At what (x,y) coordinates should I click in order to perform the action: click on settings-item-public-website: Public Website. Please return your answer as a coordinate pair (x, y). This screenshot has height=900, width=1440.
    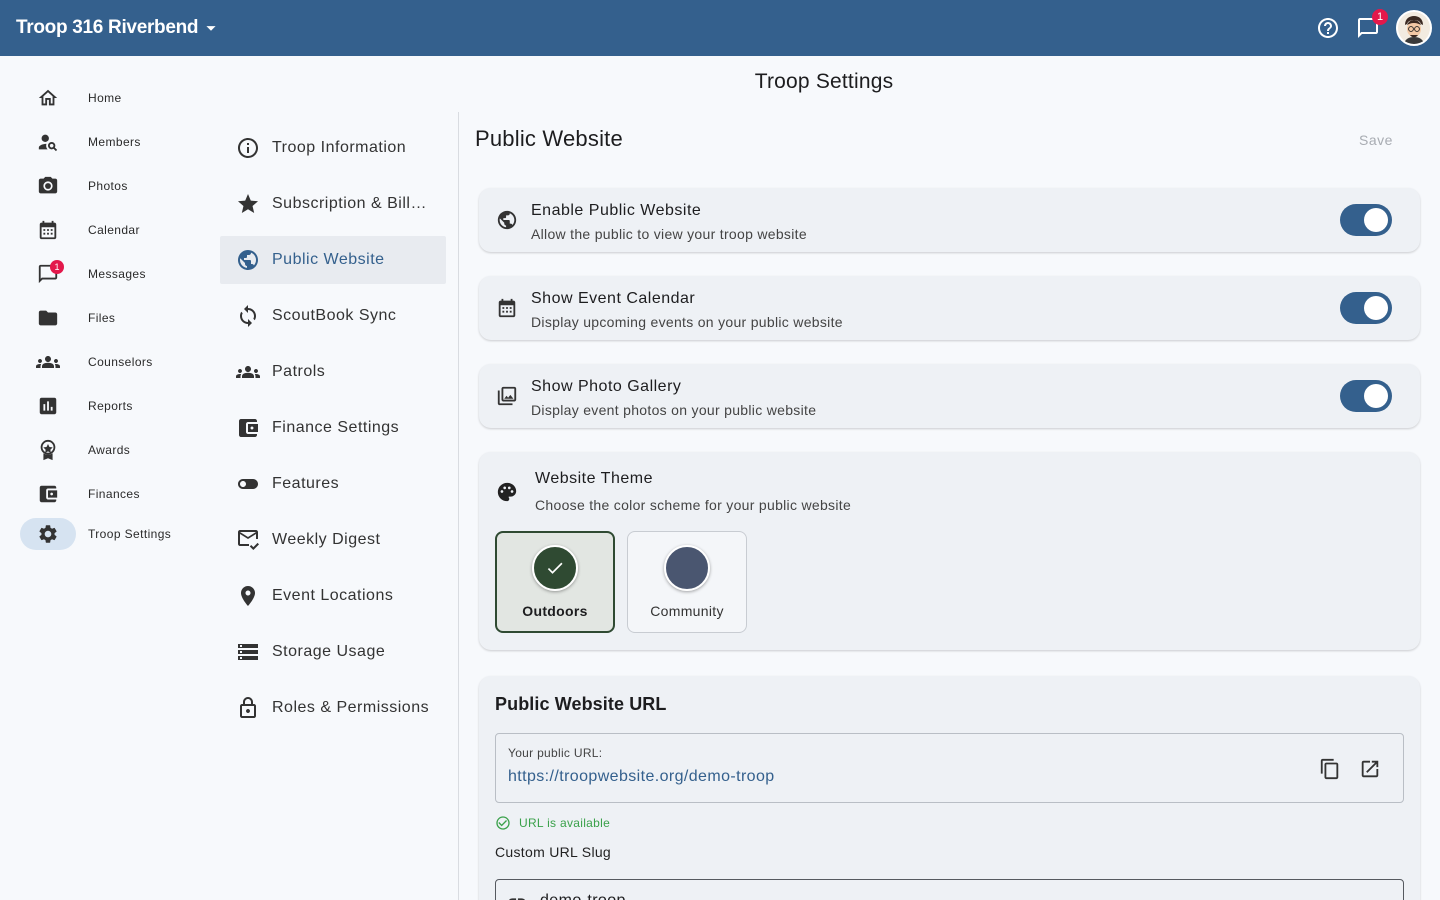
    Looking at the image, I should click on (333, 260).